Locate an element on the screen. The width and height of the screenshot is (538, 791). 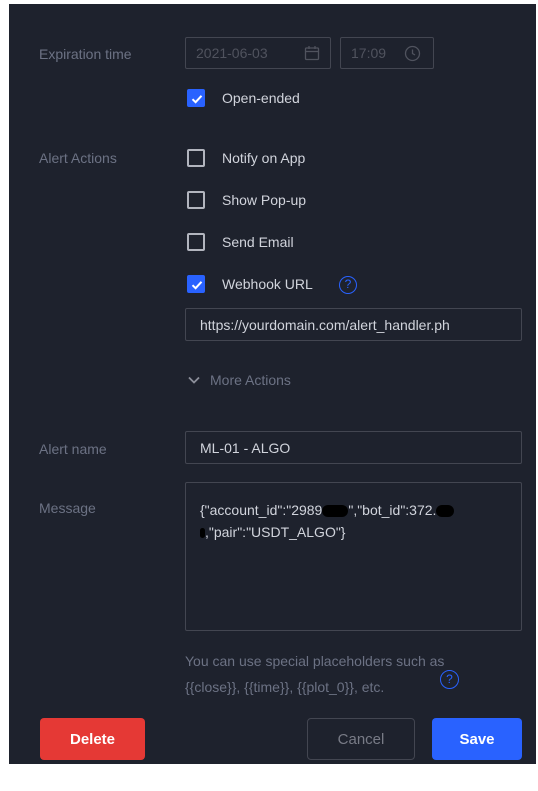
webhook-url-value: https://yourdomain.com/alert_handler.ph is located at coordinates (325, 325).